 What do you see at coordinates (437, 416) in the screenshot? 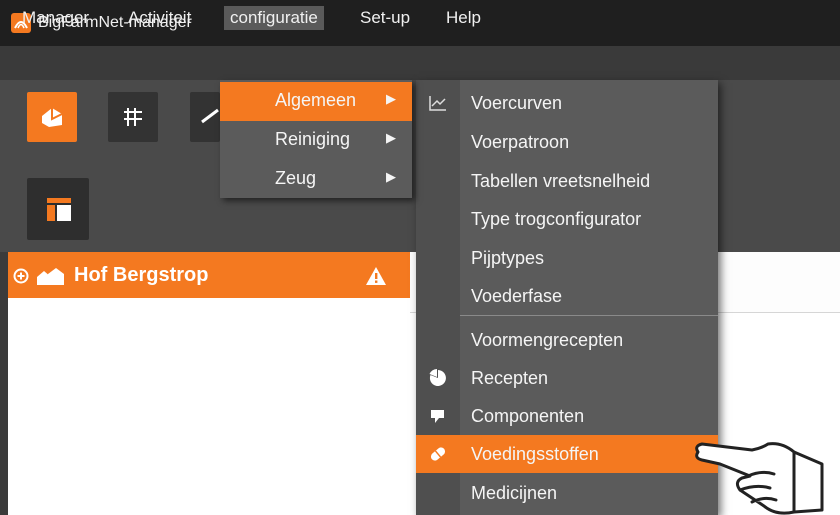
I see `component-icon` at bounding box center [437, 416].